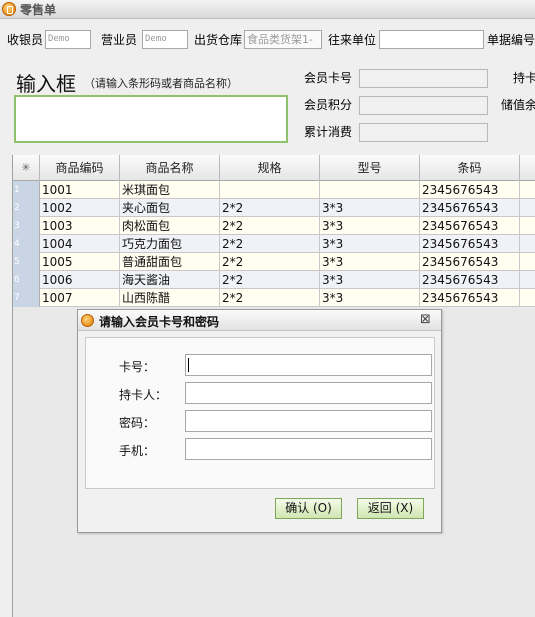 The image size is (535, 617). I want to click on table-row: 7 1007 山西陈醋 2*2 3*3 2345676543, so click(274, 298).